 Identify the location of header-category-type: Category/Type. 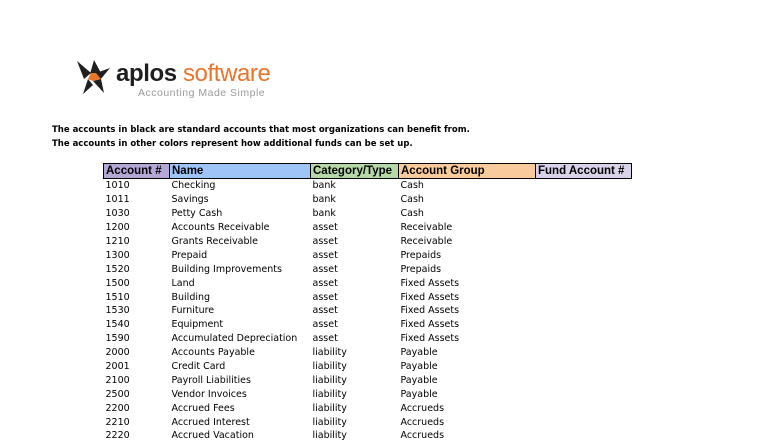
(354, 171).